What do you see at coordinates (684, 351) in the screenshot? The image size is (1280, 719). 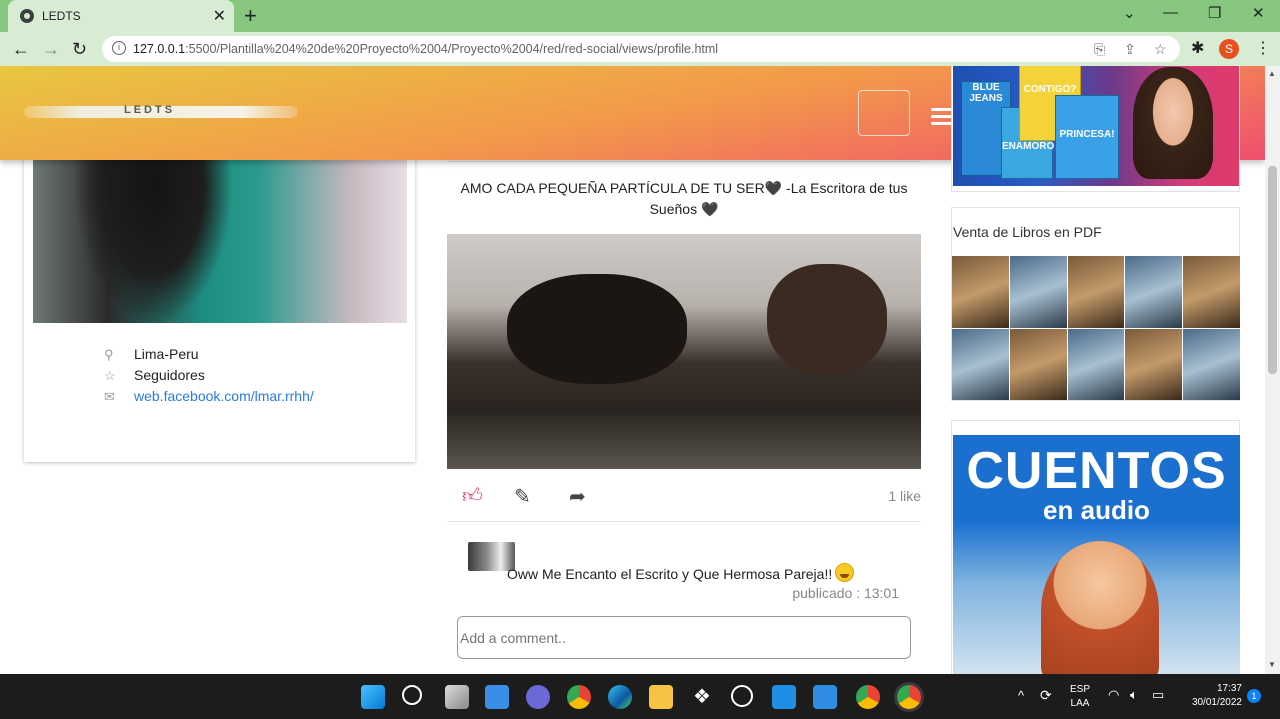 I see `post-image` at bounding box center [684, 351].